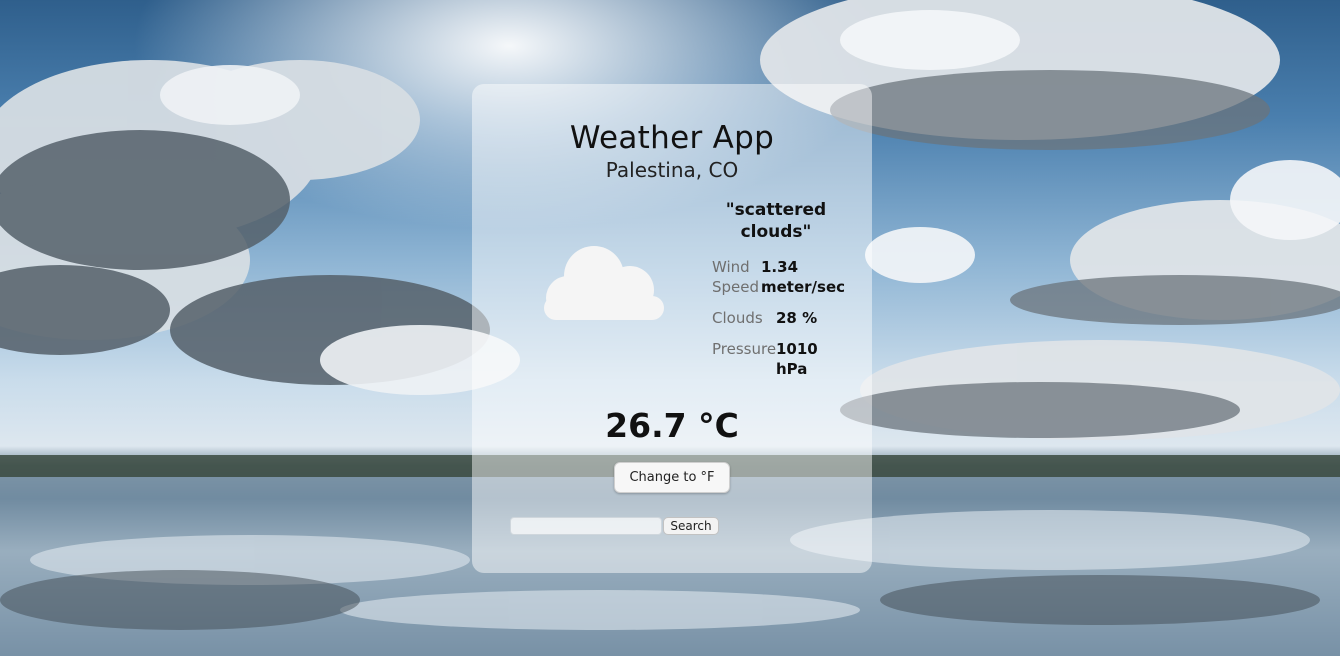 This screenshot has width=1340, height=656. Describe the element at coordinates (672, 138) in the screenshot. I see `app-title: Weather App` at that location.